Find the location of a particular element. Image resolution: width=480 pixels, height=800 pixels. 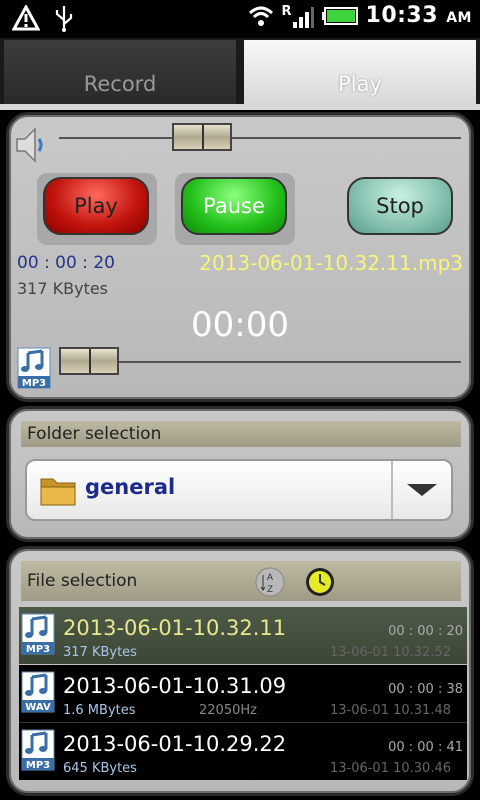

roaming-indicator: R is located at coordinates (286, 11).